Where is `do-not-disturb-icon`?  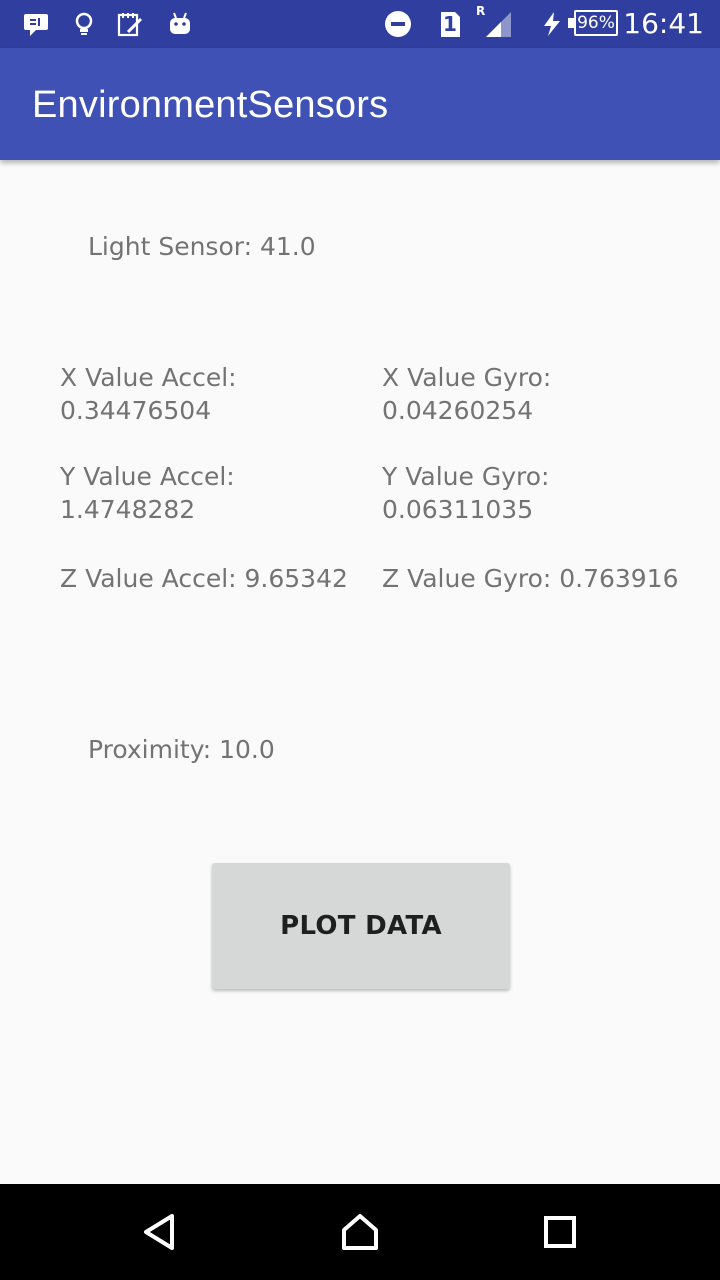
do-not-disturb-icon is located at coordinates (398, 24).